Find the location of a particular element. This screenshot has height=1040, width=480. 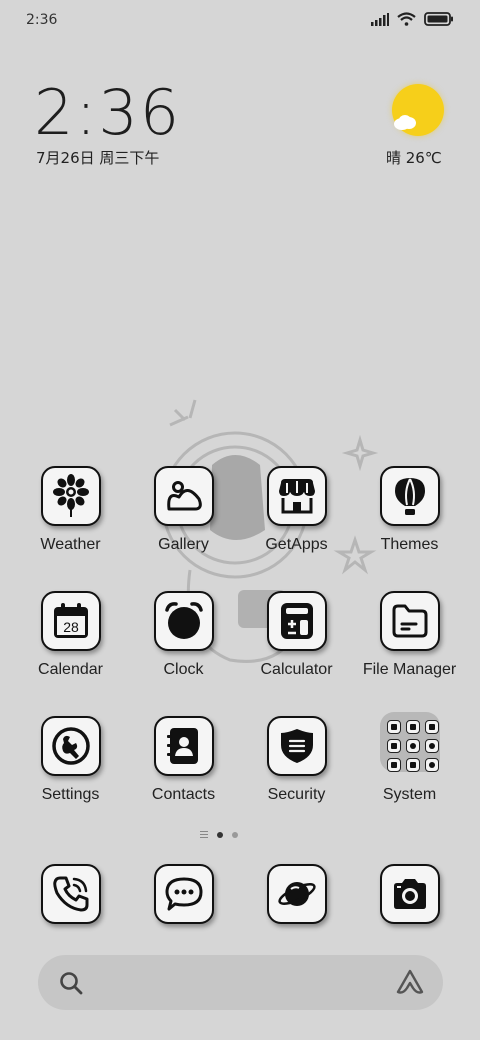

weather-text: 晴 26℃ is located at coordinates (414, 157).